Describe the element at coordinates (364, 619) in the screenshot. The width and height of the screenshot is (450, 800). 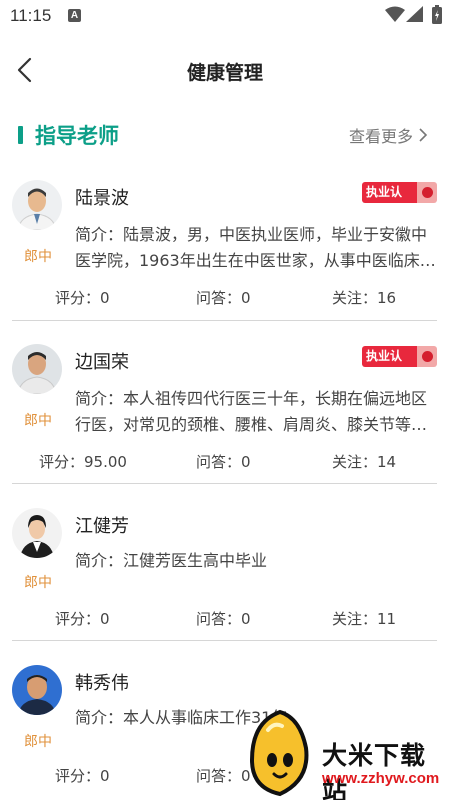
I see `follows-stat: 关注：11` at that location.